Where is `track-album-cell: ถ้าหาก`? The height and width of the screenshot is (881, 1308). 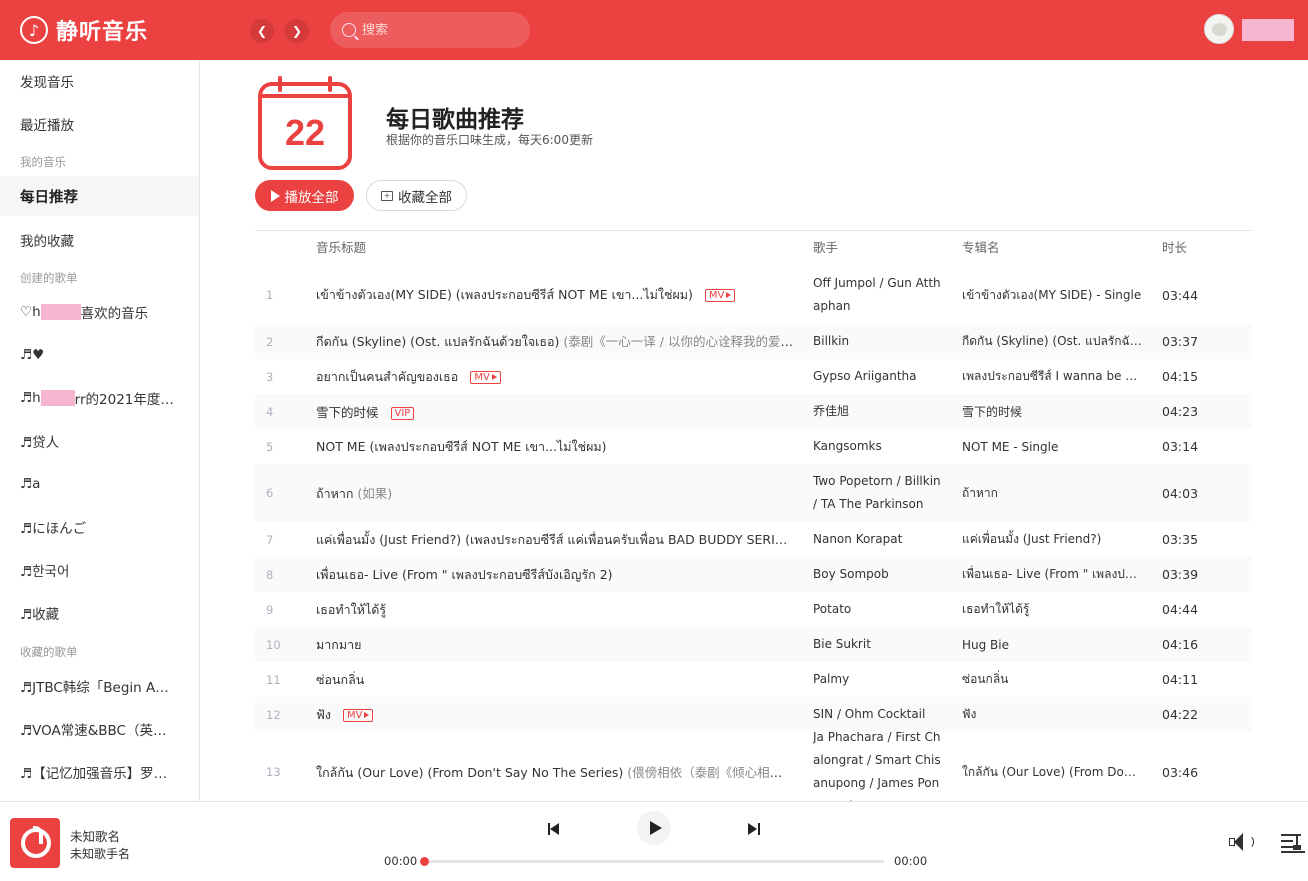
track-album-cell: ถ้าหาก is located at coordinates (1052, 493).